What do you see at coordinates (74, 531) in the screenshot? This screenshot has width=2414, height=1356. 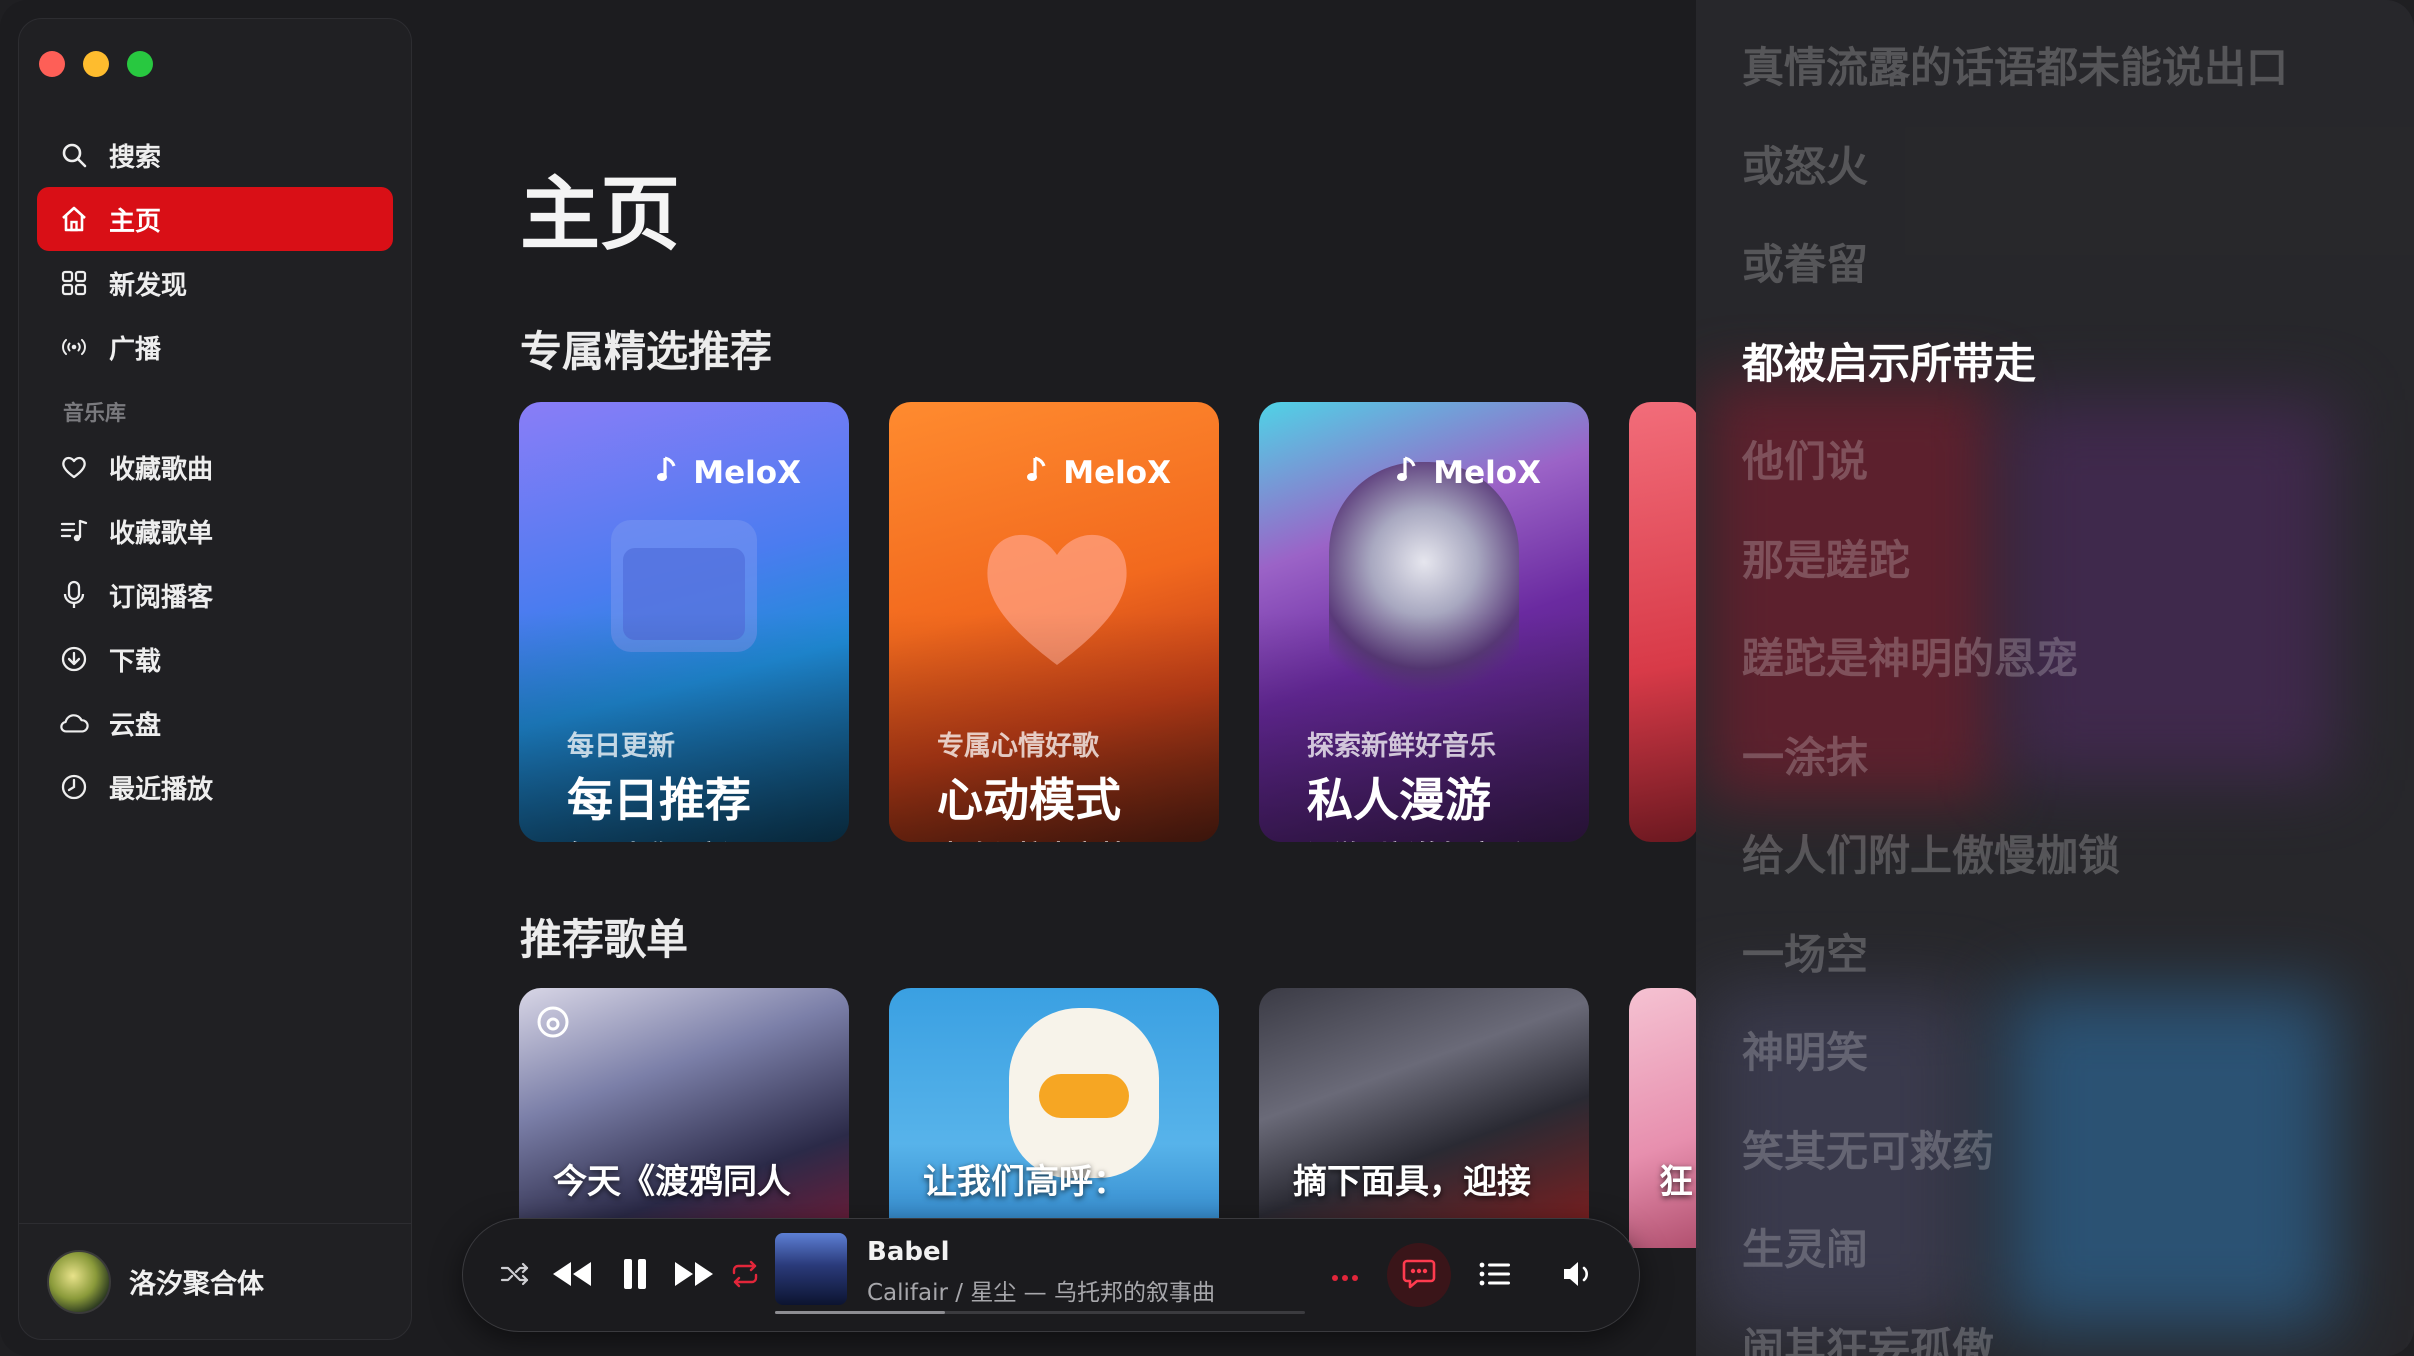 I see `playlist-icon` at bounding box center [74, 531].